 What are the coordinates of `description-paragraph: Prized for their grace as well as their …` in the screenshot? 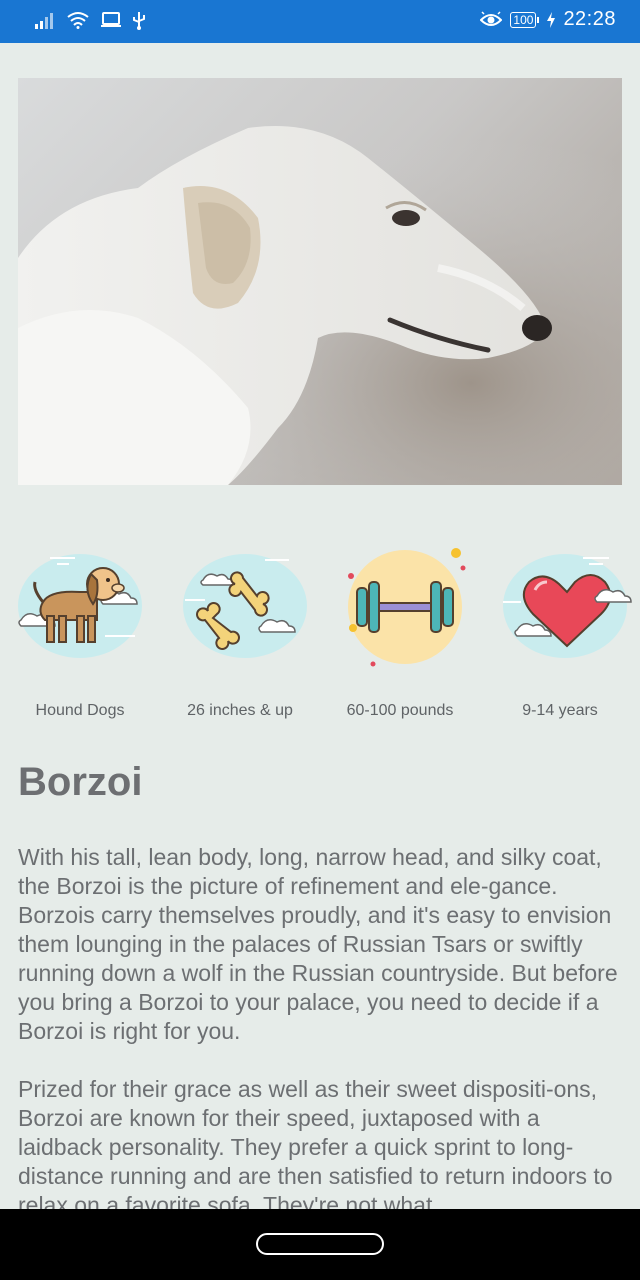 It's located at (315, 1142).